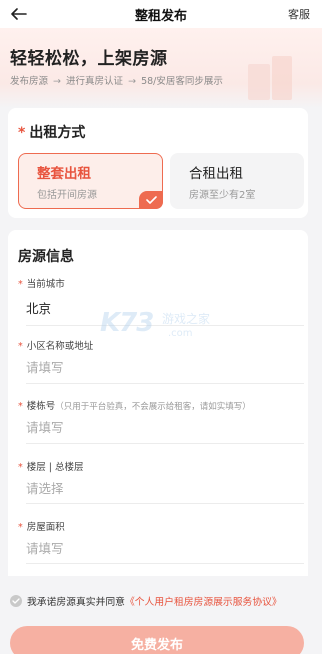 The image size is (322, 654). Describe the element at coordinates (157, 640) in the screenshot. I see `free-publish-button: 免费发布` at that location.